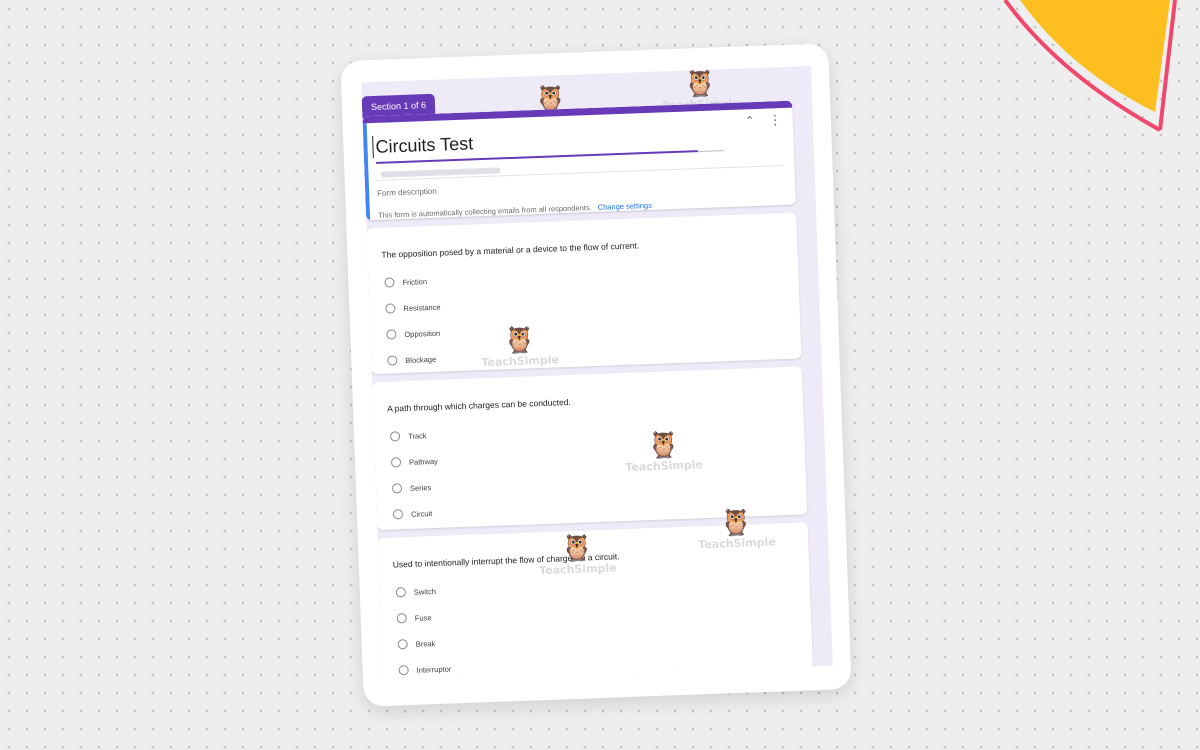  I want to click on option-label: Track, so click(417, 435).